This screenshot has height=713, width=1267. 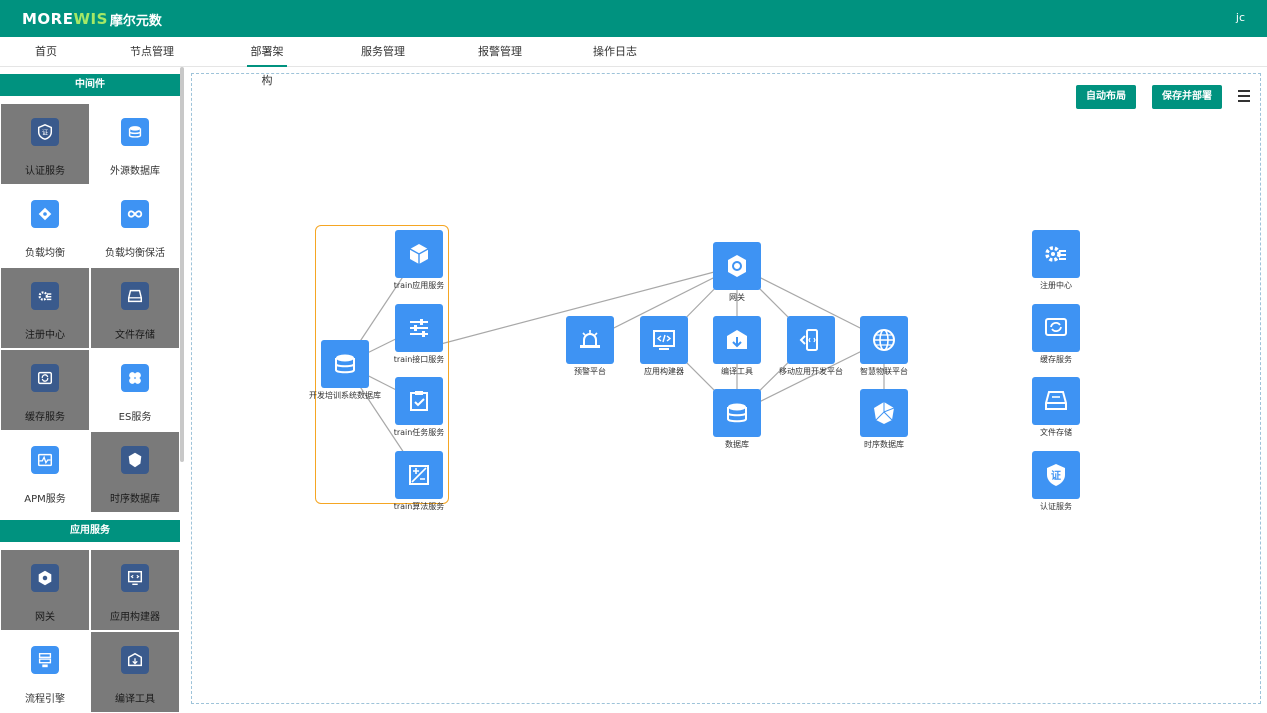 I want to click on node-cache, so click(x=1056, y=328).